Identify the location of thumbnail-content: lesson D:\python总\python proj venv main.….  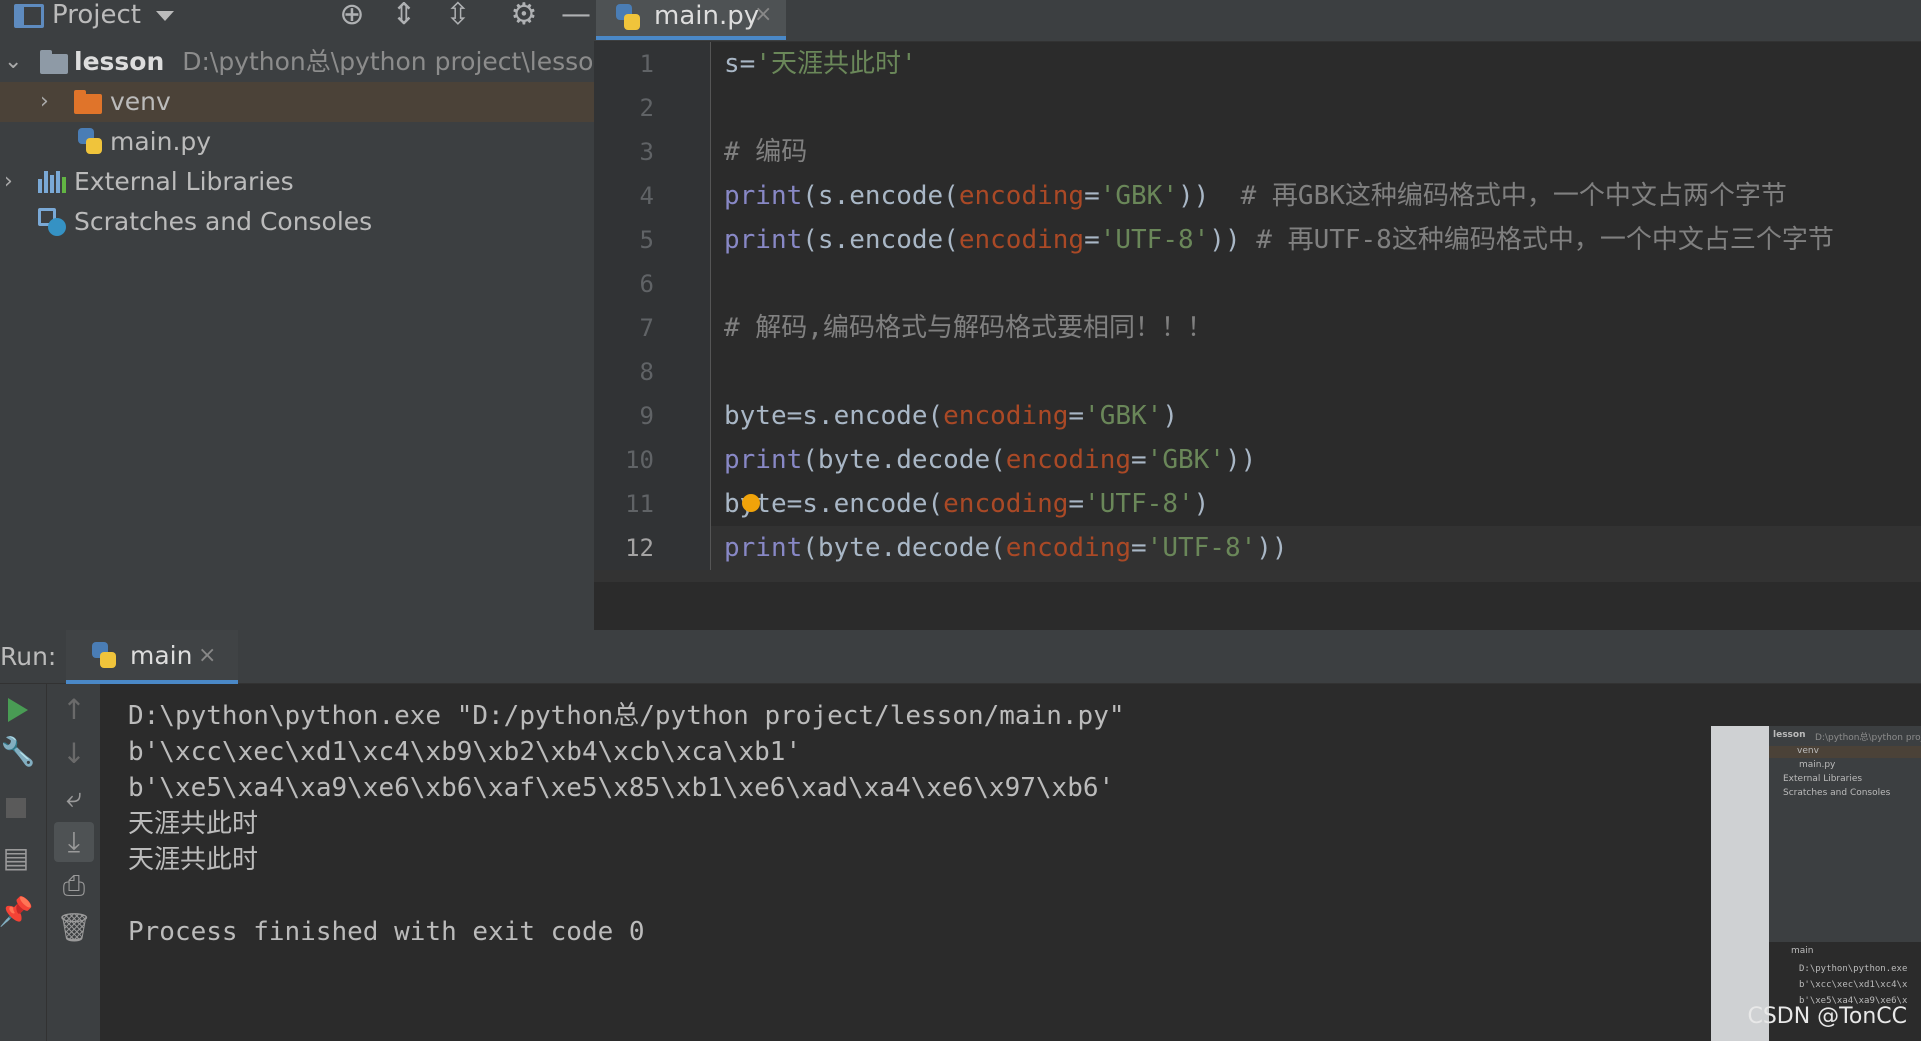
(1845, 883).